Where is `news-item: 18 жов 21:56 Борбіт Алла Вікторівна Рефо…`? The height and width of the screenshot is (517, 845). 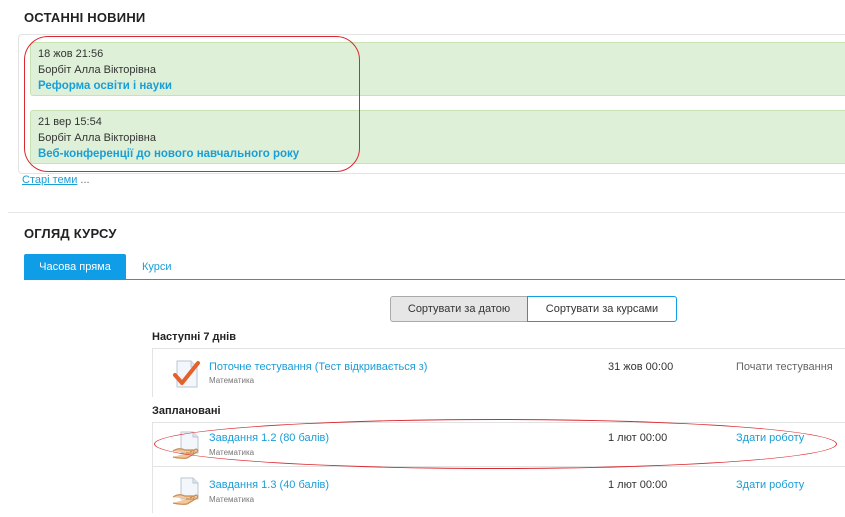 news-item: 18 жов 21:56 Борбіт Алла Вікторівна Рефо… is located at coordinates (437, 69).